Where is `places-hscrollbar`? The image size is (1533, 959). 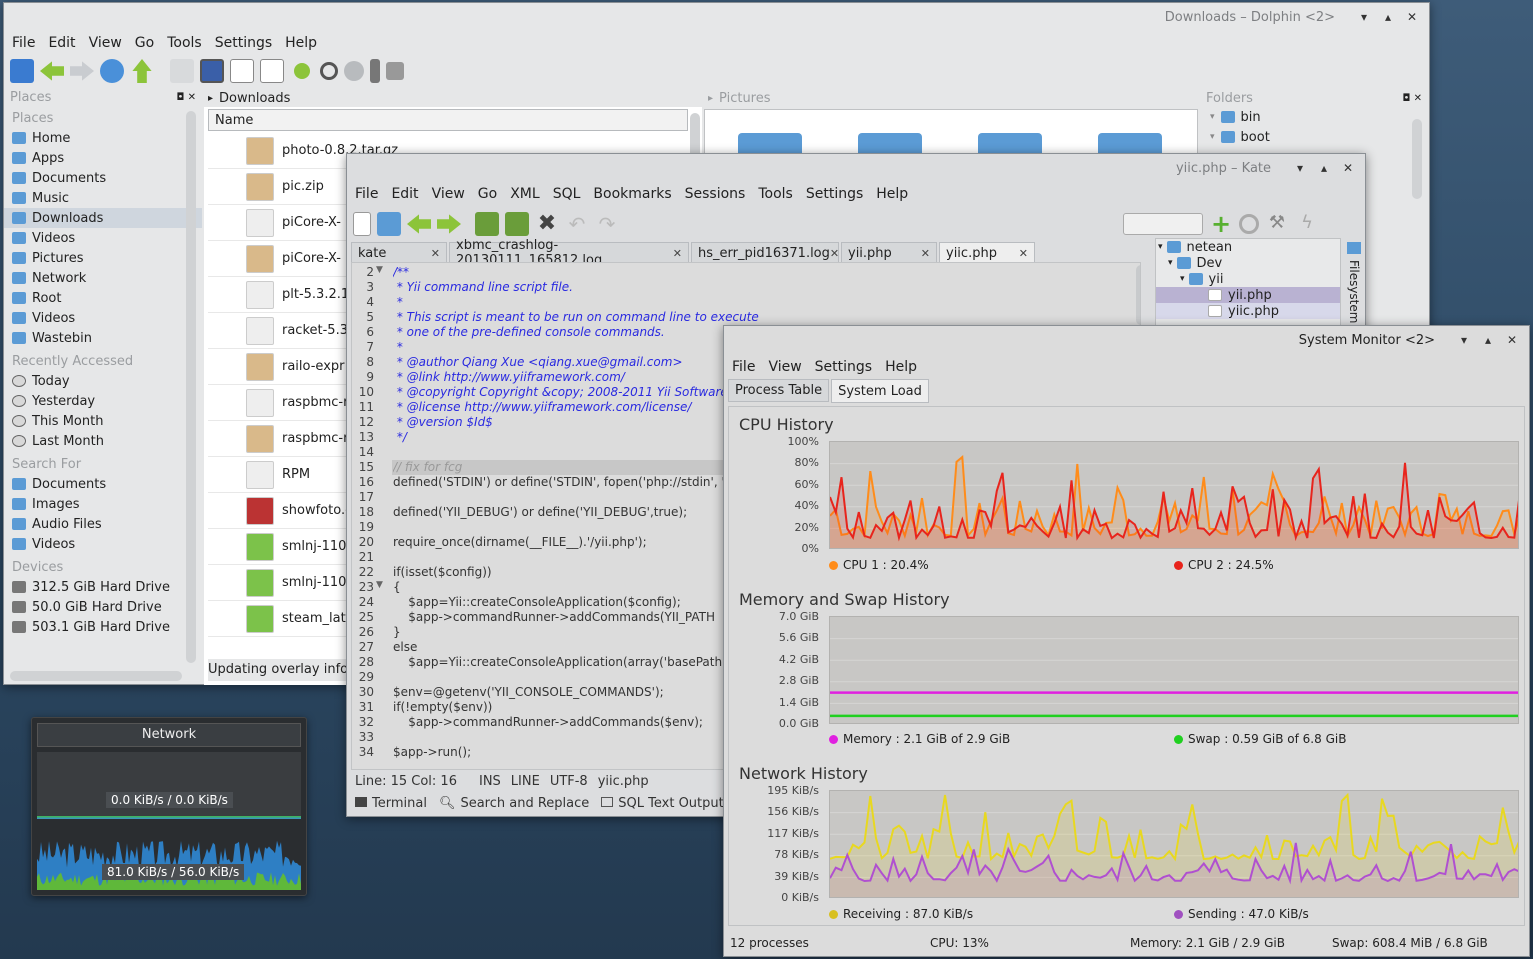
places-hscrollbar is located at coordinates (96, 676).